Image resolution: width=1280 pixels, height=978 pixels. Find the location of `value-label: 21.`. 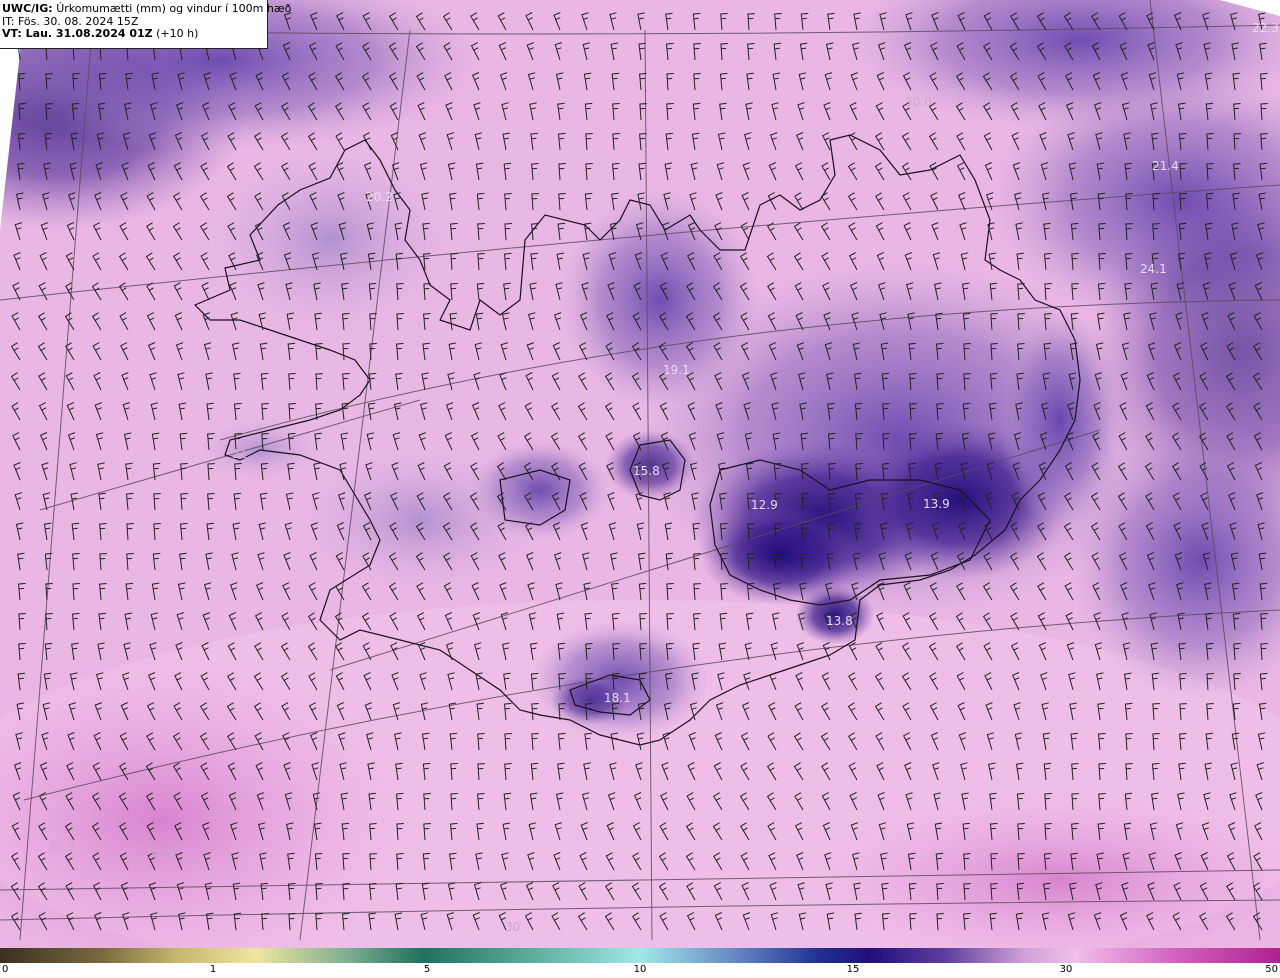

value-label: 21. is located at coordinates (241, 454).